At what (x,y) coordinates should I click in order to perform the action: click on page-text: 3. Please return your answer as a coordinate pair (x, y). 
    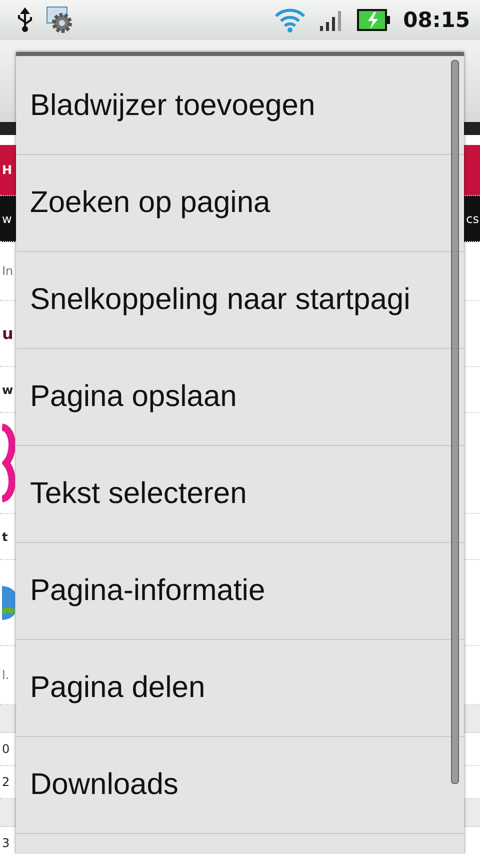
    Looking at the image, I should click on (6, 843).